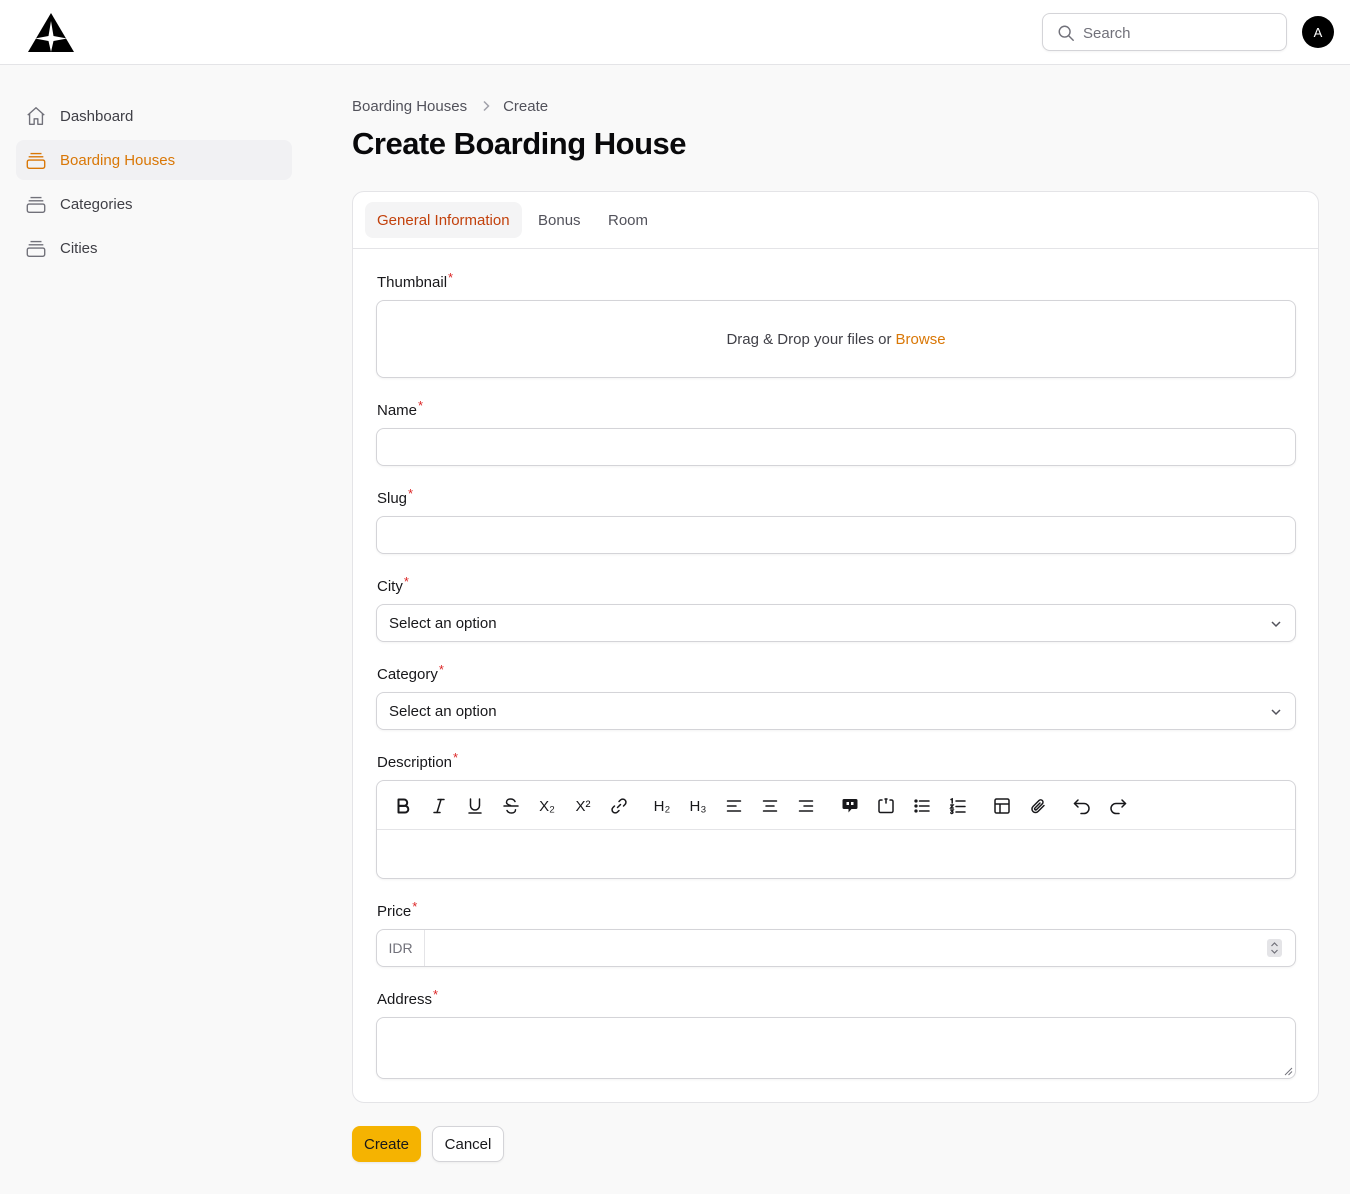 The image size is (1350, 1194). What do you see at coordinates (154, 248) in the screenshot?
I see `sidebar-item-cities: Cities` at bounding box center [154, 248].